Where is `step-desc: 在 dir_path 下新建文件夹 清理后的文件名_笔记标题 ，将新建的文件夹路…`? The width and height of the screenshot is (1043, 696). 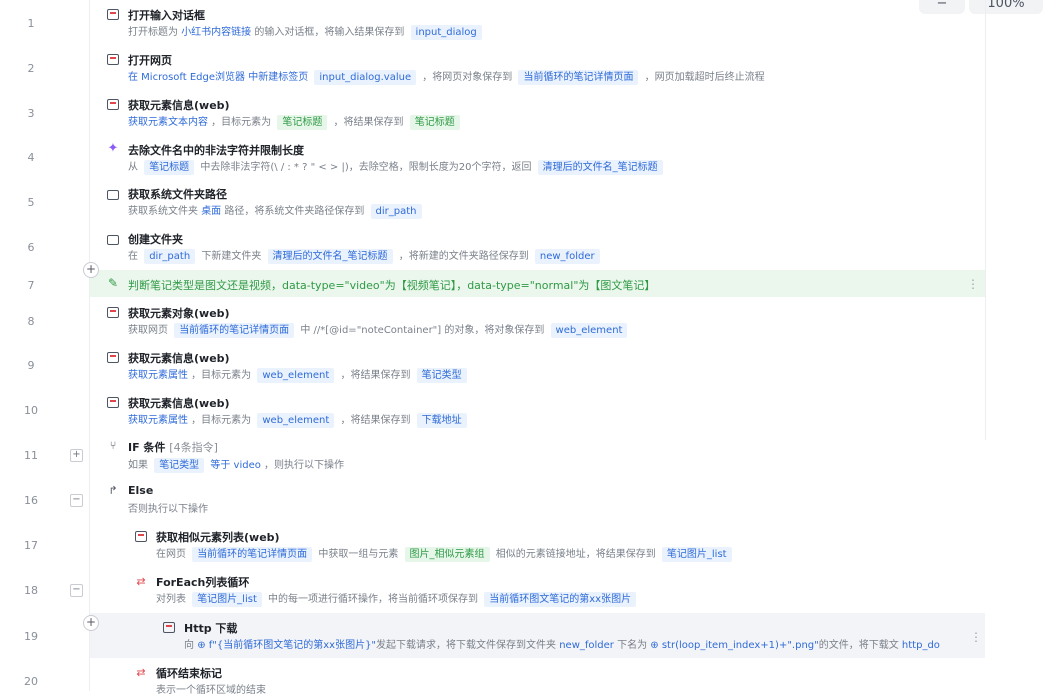 step-desc: 在 dir_path 下新建文件夹 清理后的文件名_笔记标题 ，将新建的文件夹路… is located at coordinates (365, 255).